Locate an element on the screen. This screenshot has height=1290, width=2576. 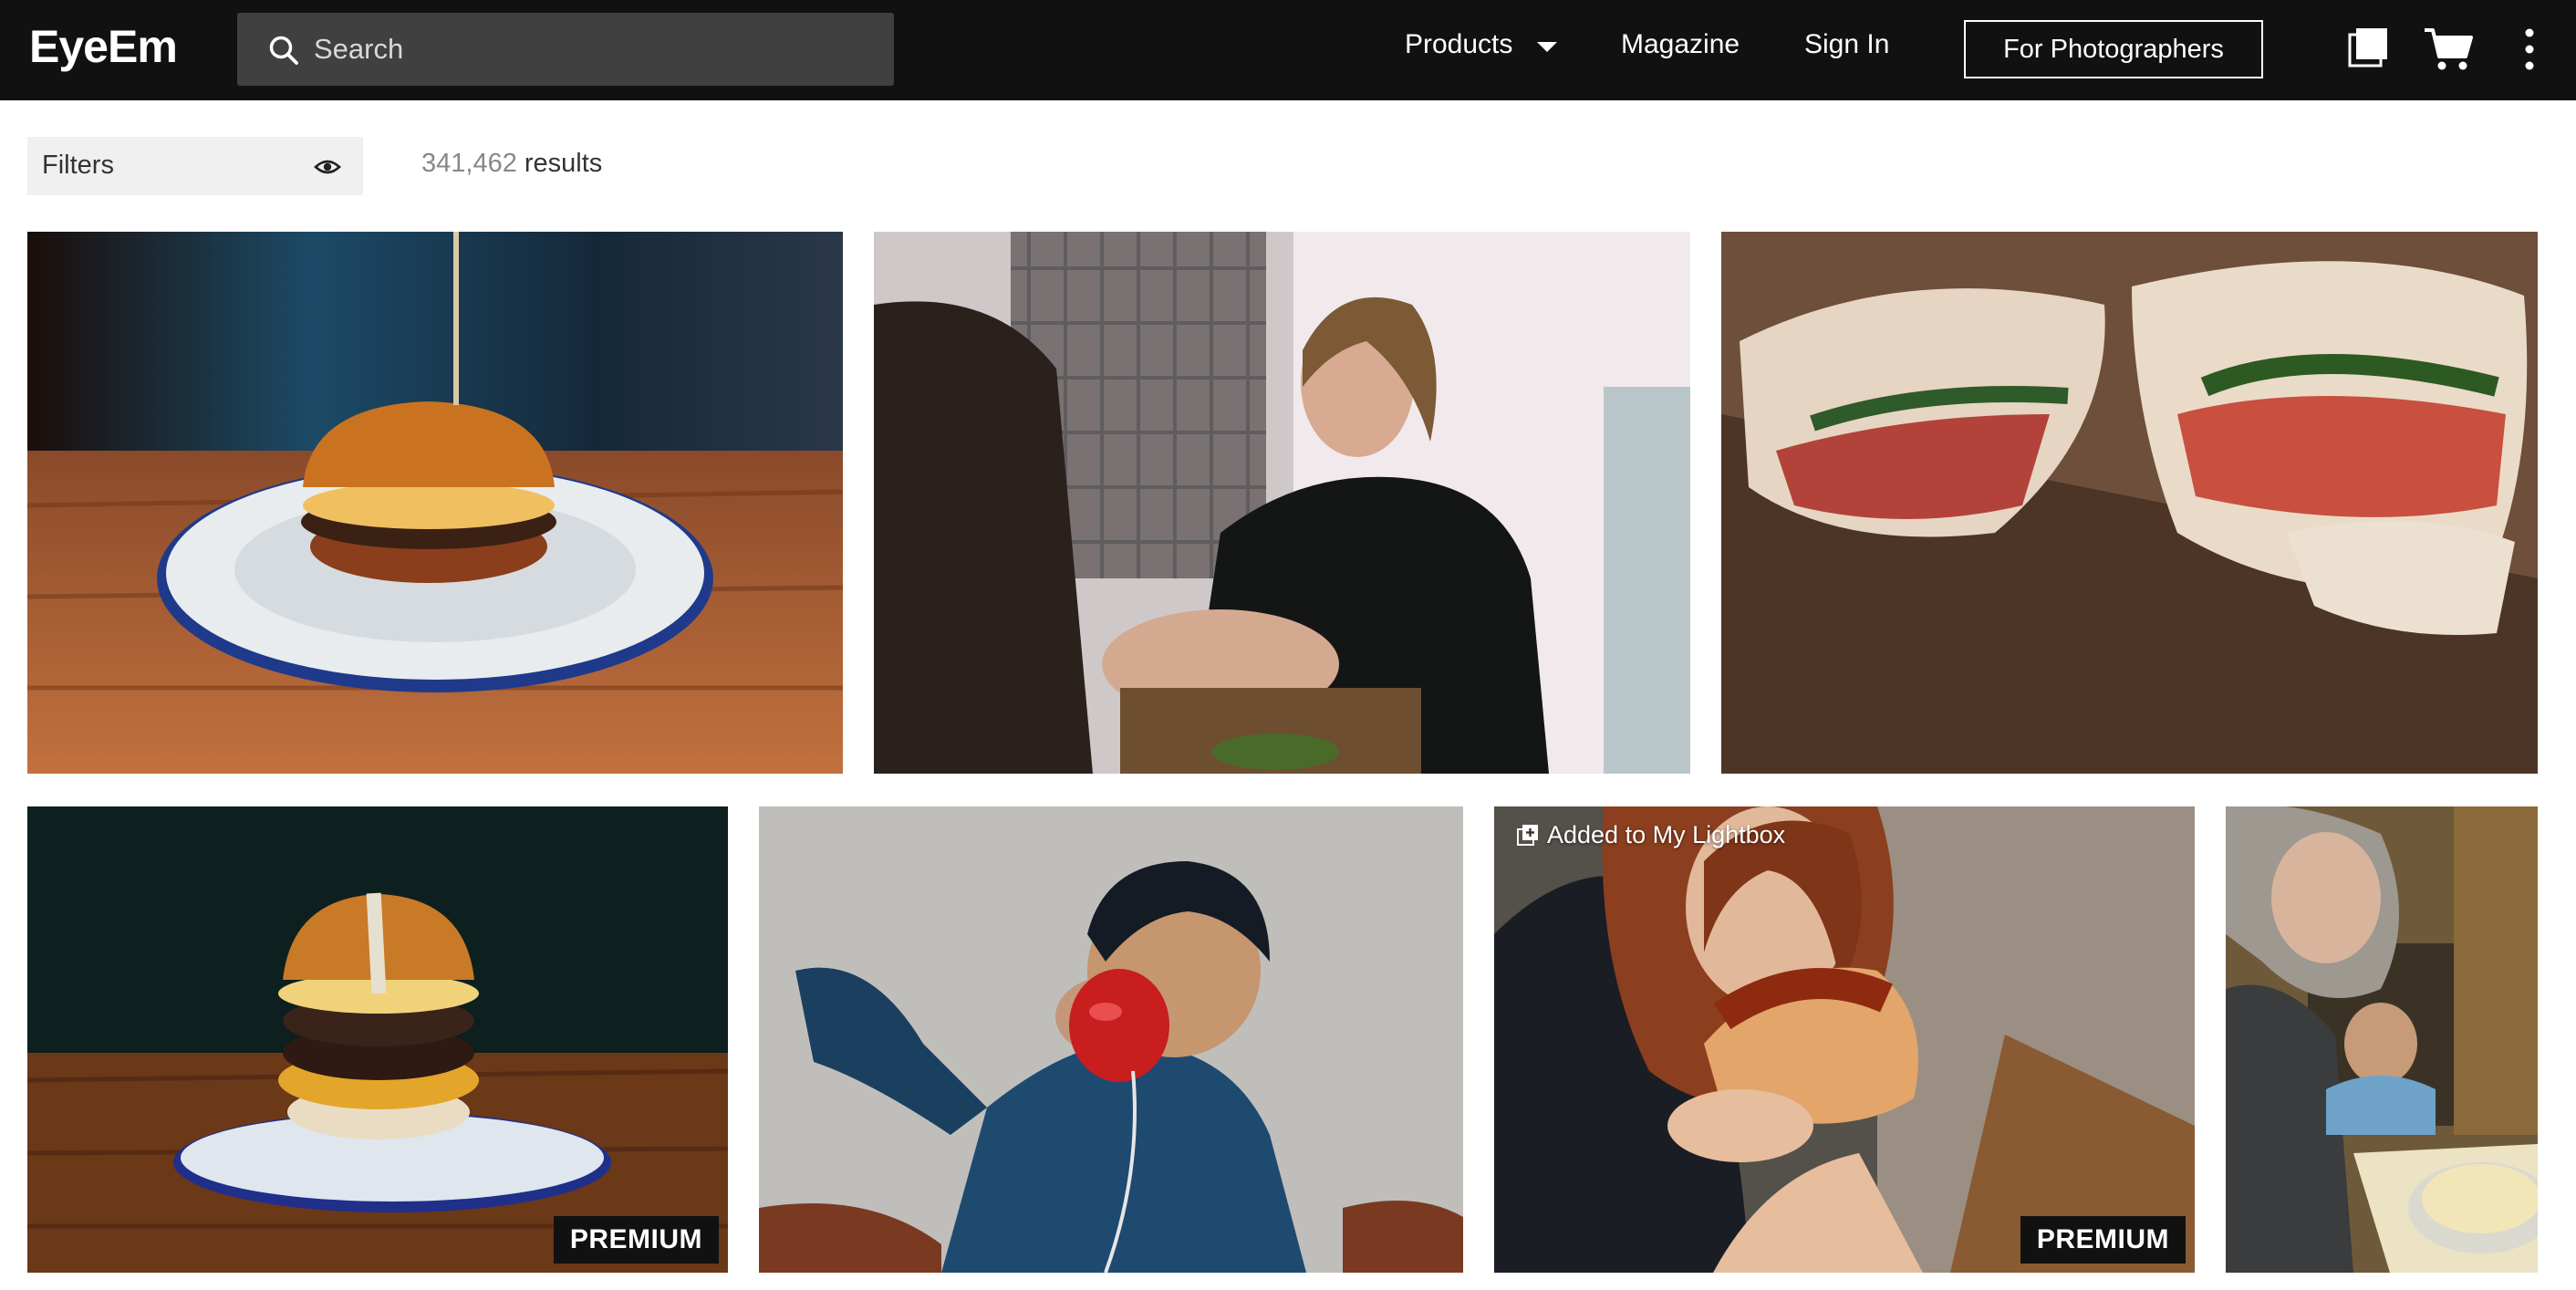
eyeem-logo: EyeEm is located at coordinates (104, 46).